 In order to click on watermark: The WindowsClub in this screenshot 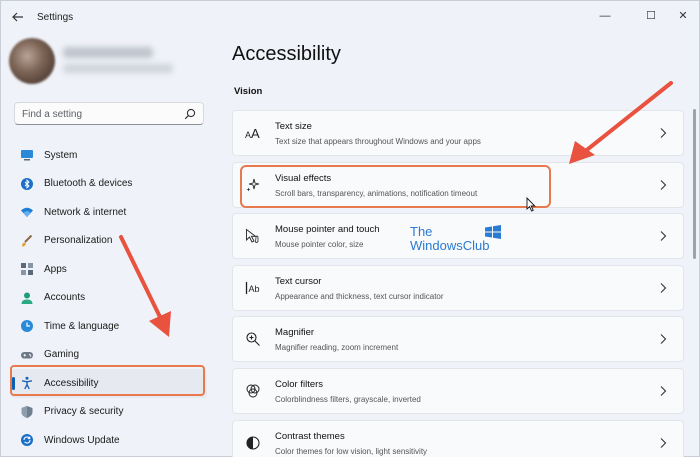, I will do `click(455, 238)`.